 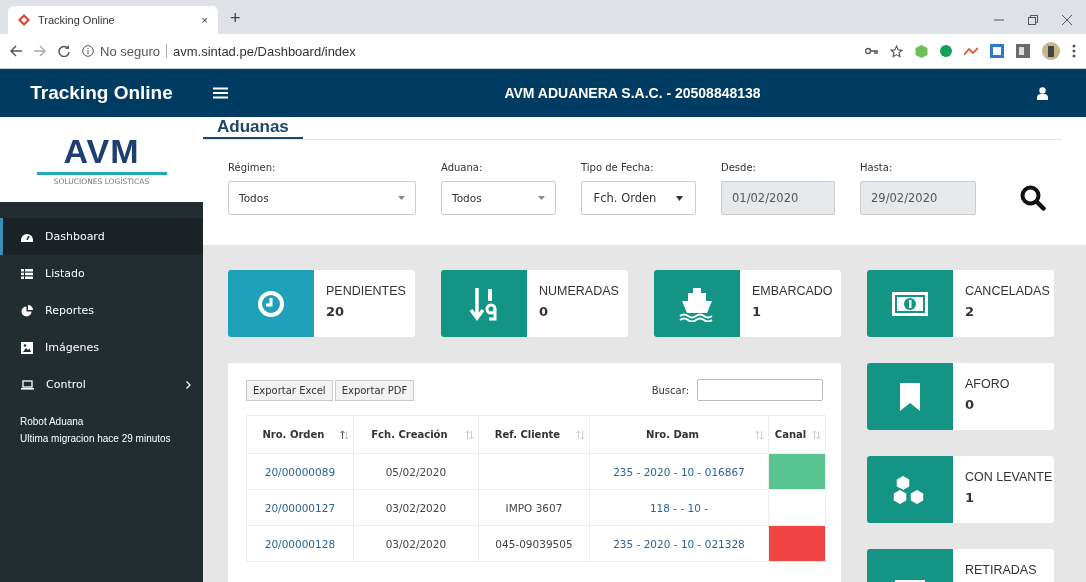 What do you see at coordinates (910, 303) in the screenshot?
I see `banknote-icon` at bounding box center [910, 303].